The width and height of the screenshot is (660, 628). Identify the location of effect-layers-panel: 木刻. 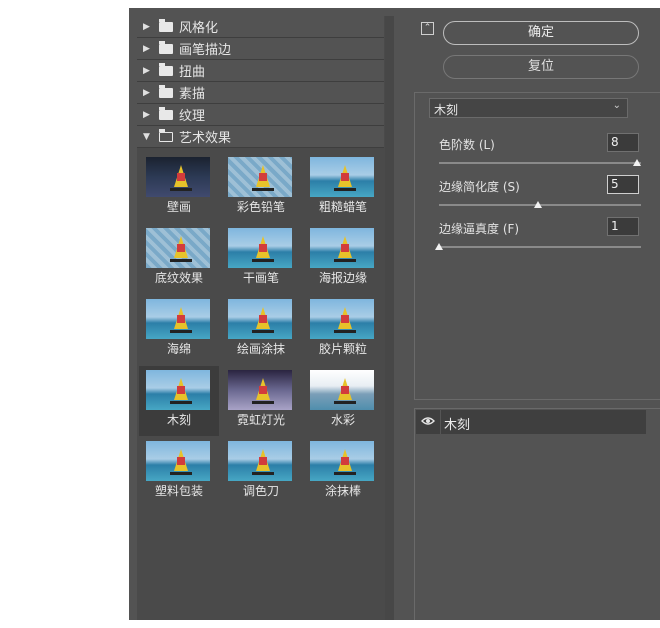
(537, 514).